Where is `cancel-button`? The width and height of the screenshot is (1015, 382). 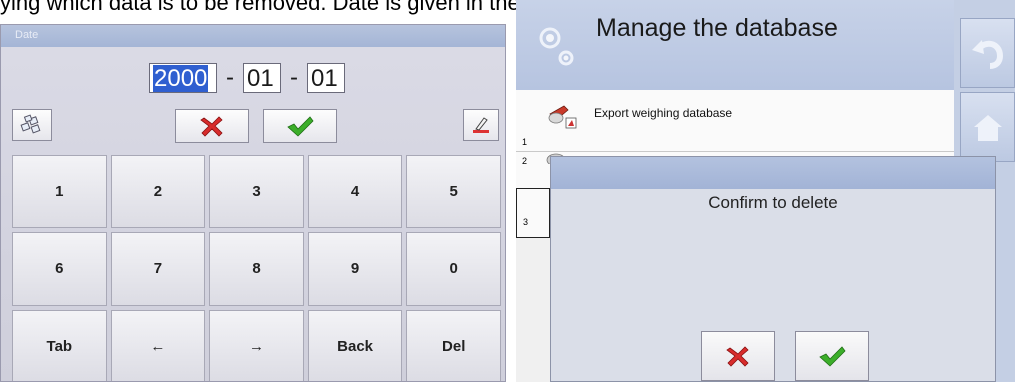
cancel-button is located at coordinates (212, 126).